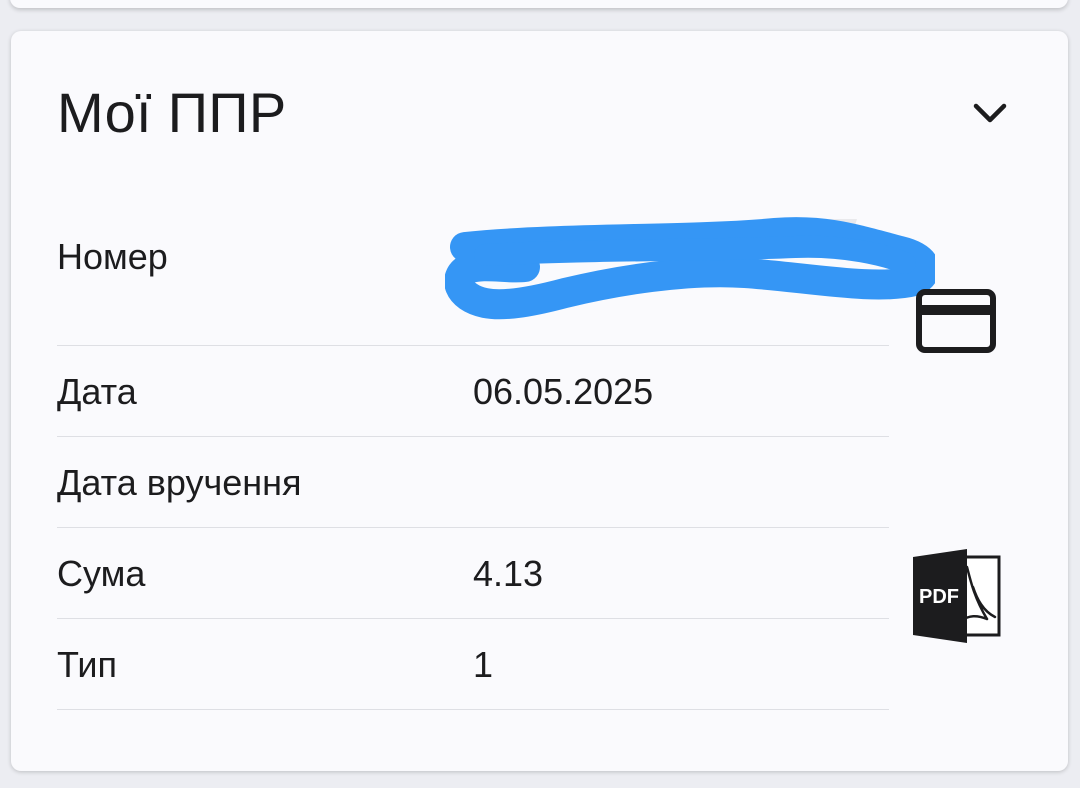 The width and height of the screenshot is (1080, 788). What do you see at coordinates (539, 4) in the screenshot?
I see `previous-card` at bounding box center [539, 4].